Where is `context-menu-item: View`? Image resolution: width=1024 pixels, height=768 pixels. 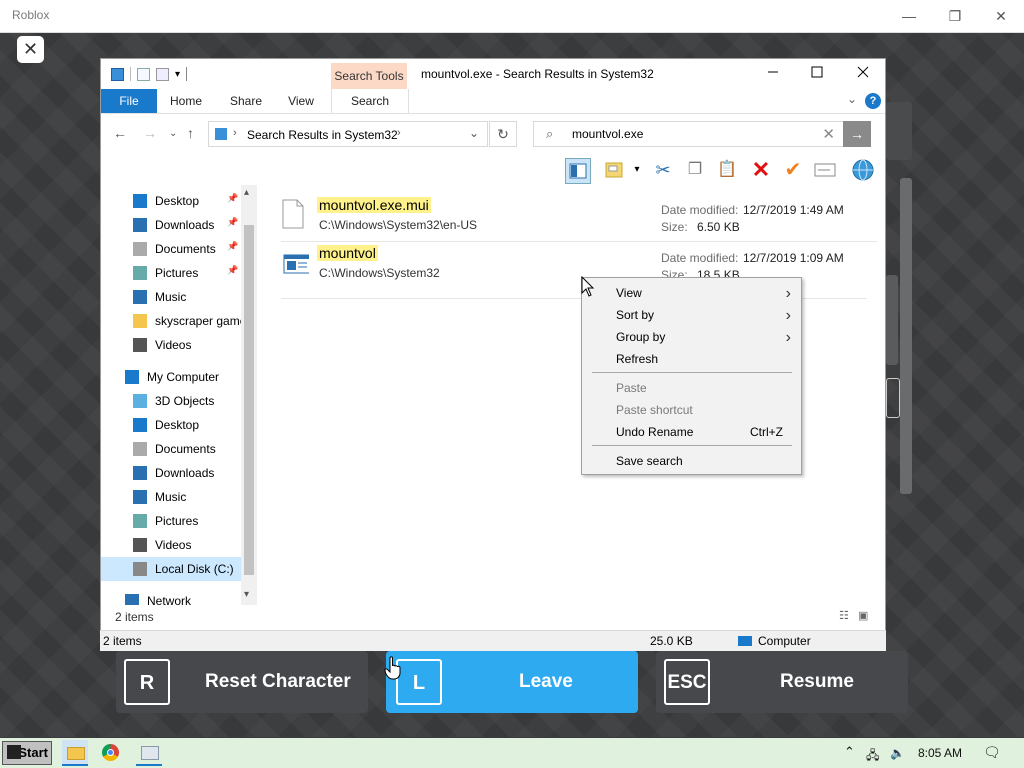 context-menu-item: View is located at coordinates (706, 293).